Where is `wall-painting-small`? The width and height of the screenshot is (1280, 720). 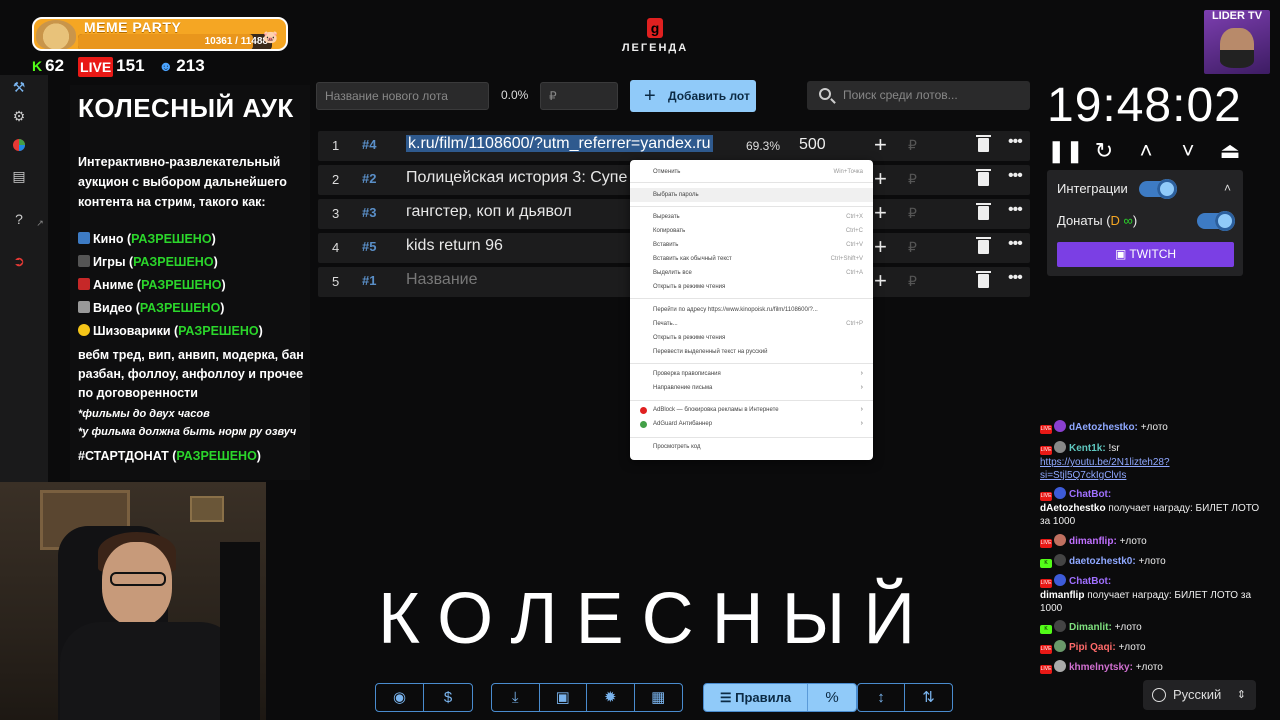
wall-painting-small is located at coordinates (207, 509).